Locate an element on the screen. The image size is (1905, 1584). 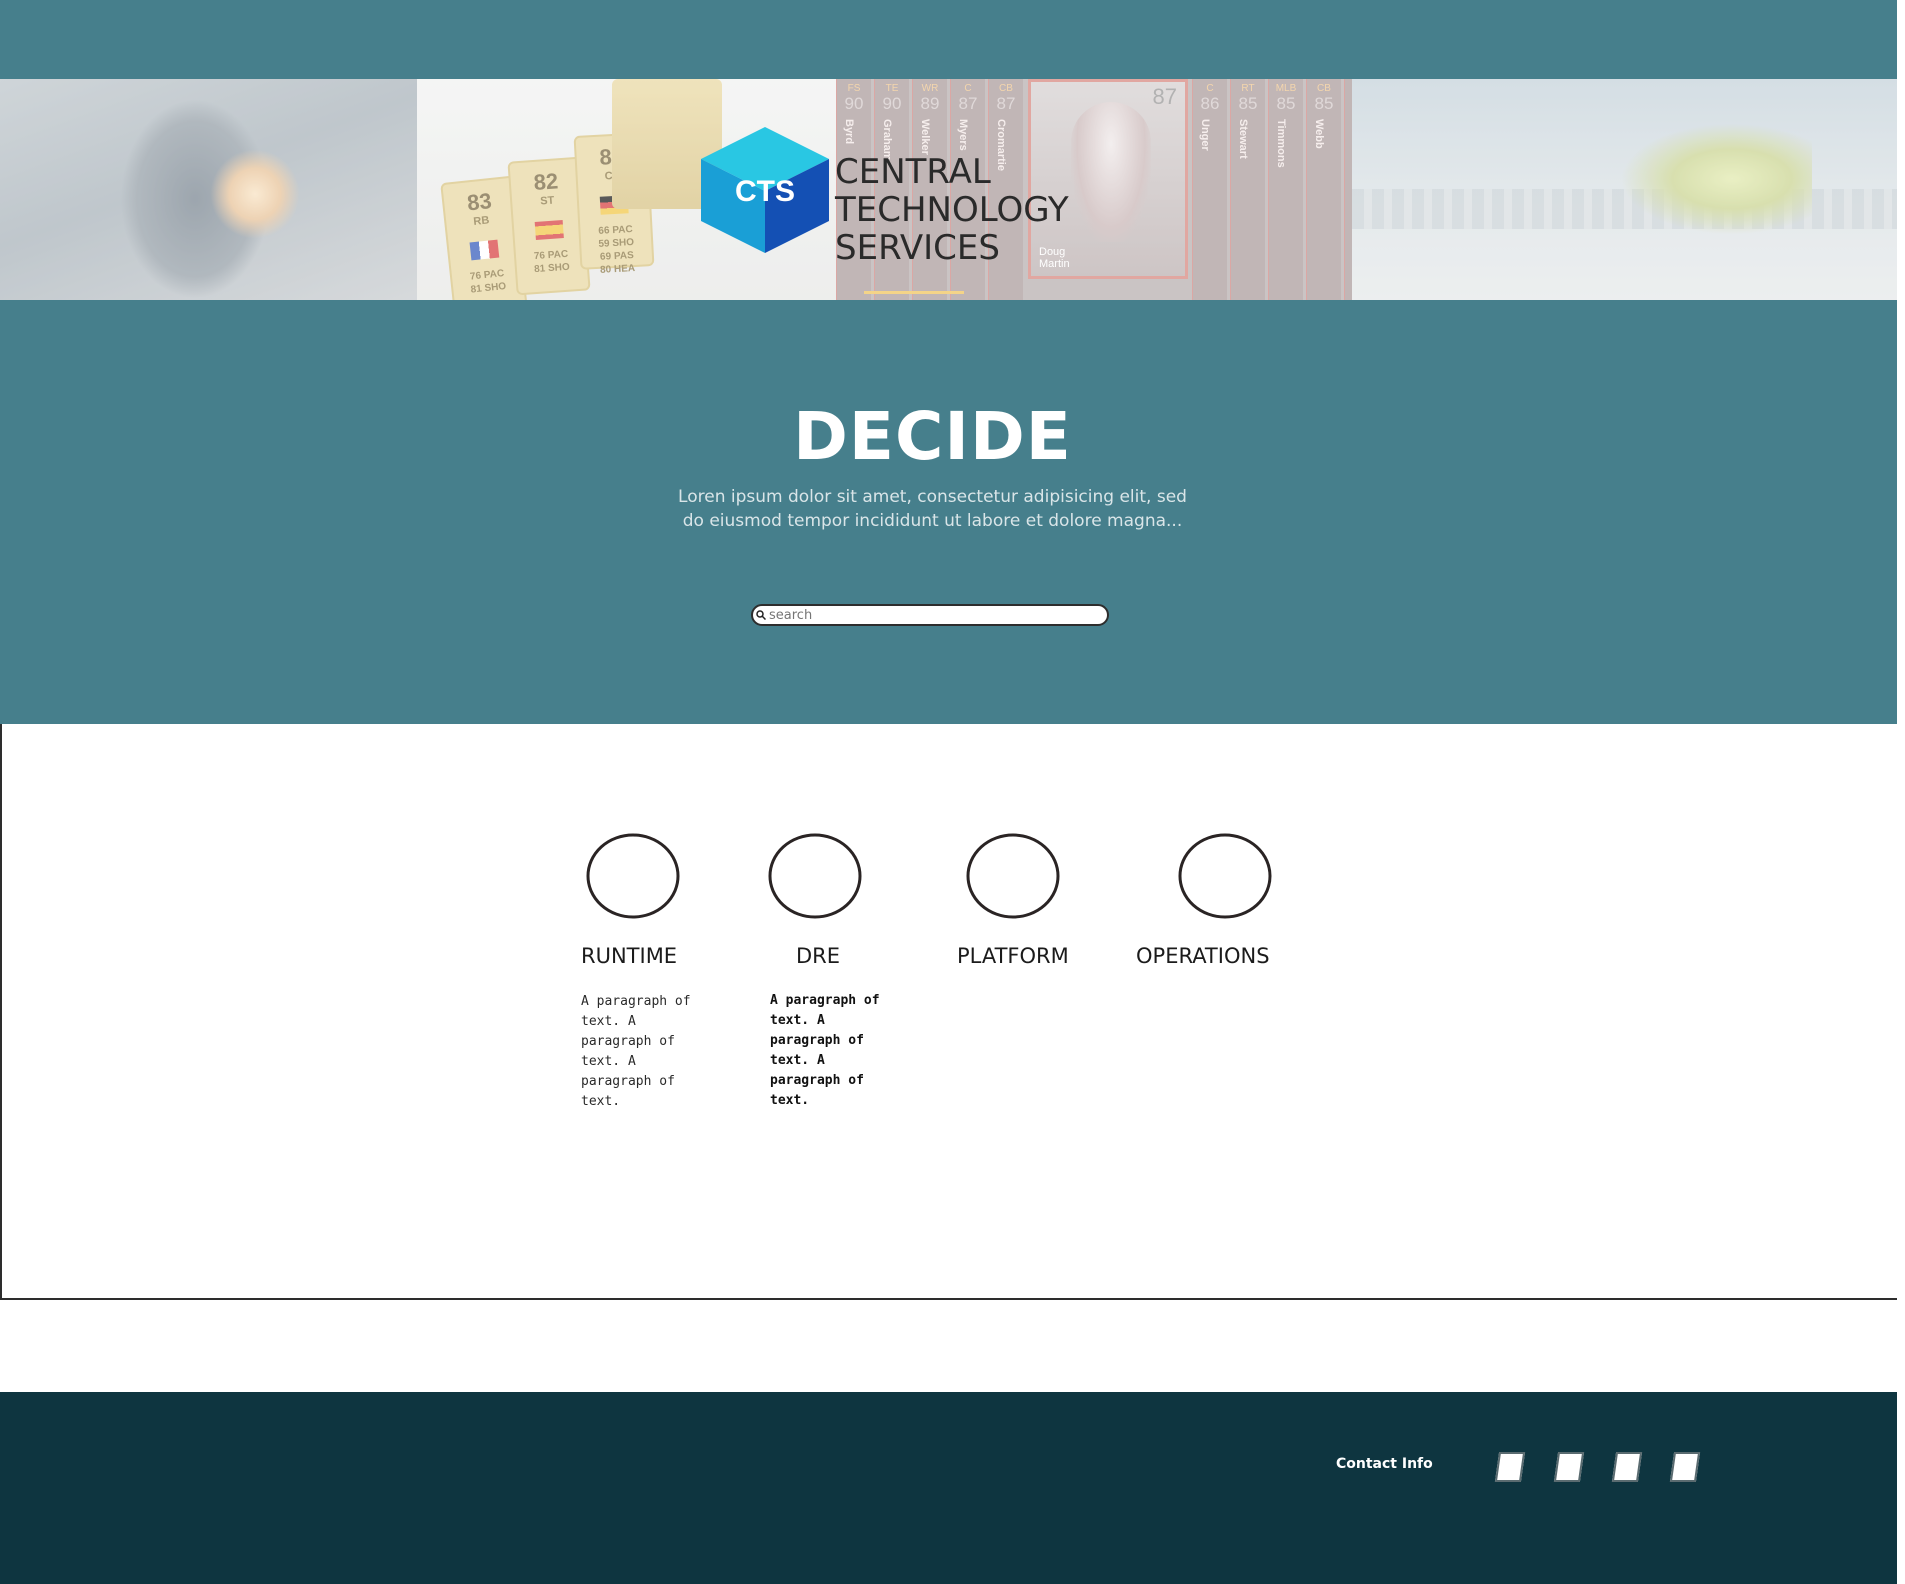
runtime-icon is located at coordinates (633, 876).